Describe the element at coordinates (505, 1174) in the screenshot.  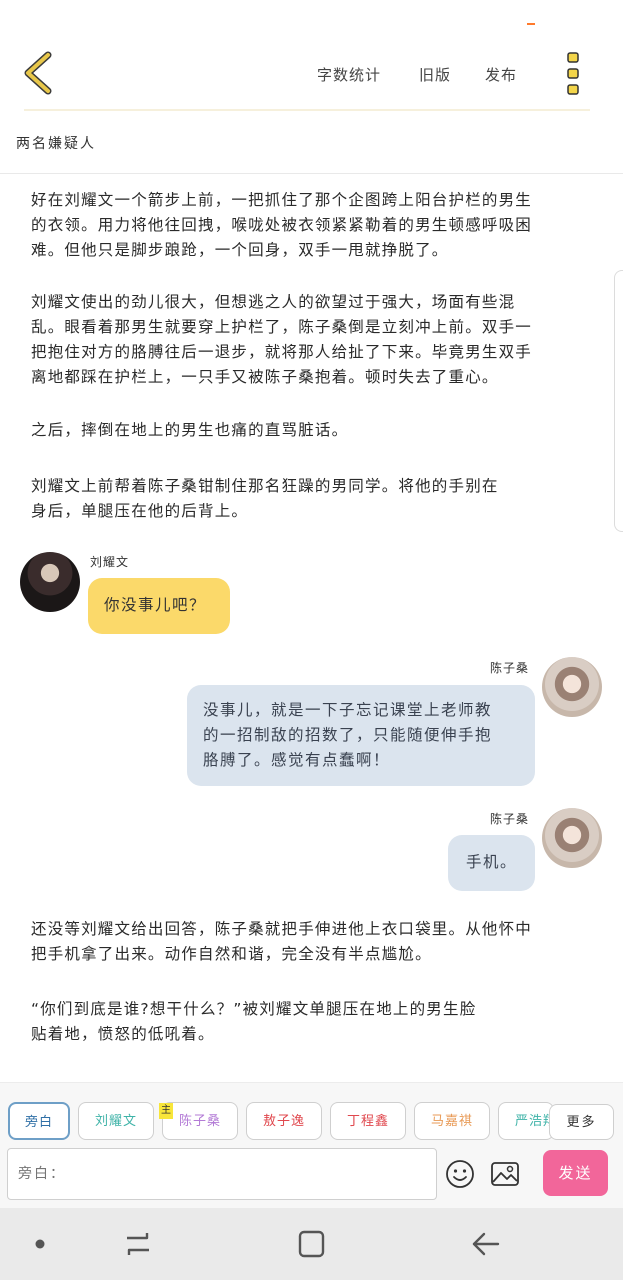
I see `image-icon` at that location.